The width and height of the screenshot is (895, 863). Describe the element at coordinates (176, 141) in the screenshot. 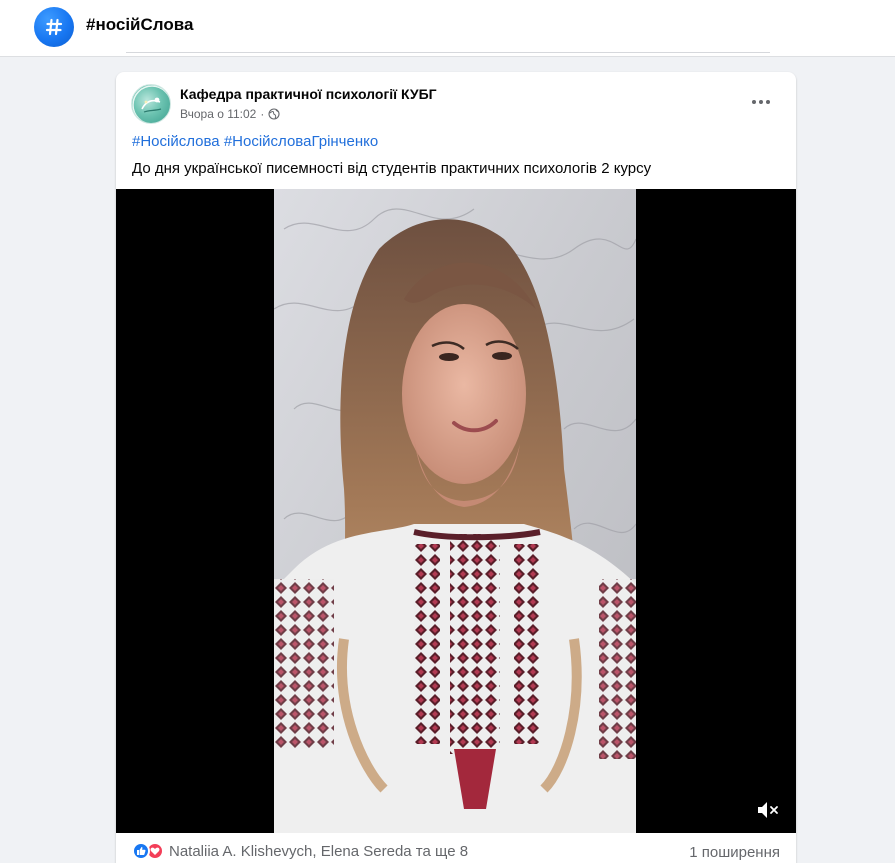

I see `hashtag-link: #Носійслова` at that location.